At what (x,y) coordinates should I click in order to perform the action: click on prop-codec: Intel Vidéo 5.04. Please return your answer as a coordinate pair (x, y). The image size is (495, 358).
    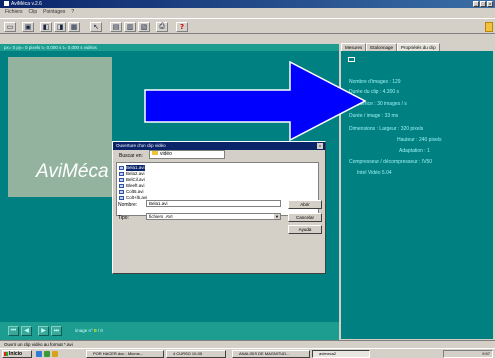
    Looking at the image, I should click on (374, 173).